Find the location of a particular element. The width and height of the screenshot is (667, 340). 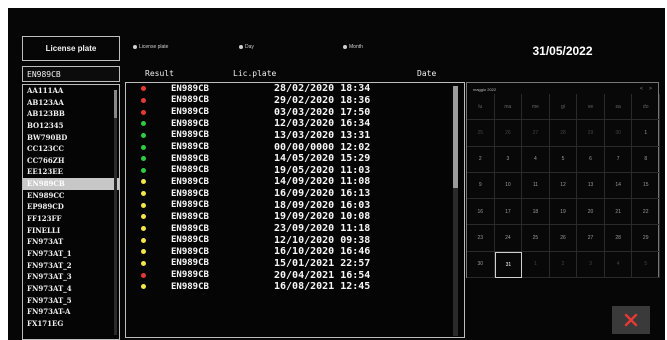

table-row: EN989CB 13/03/2020 13:31 is located at coordinates (295, 136).